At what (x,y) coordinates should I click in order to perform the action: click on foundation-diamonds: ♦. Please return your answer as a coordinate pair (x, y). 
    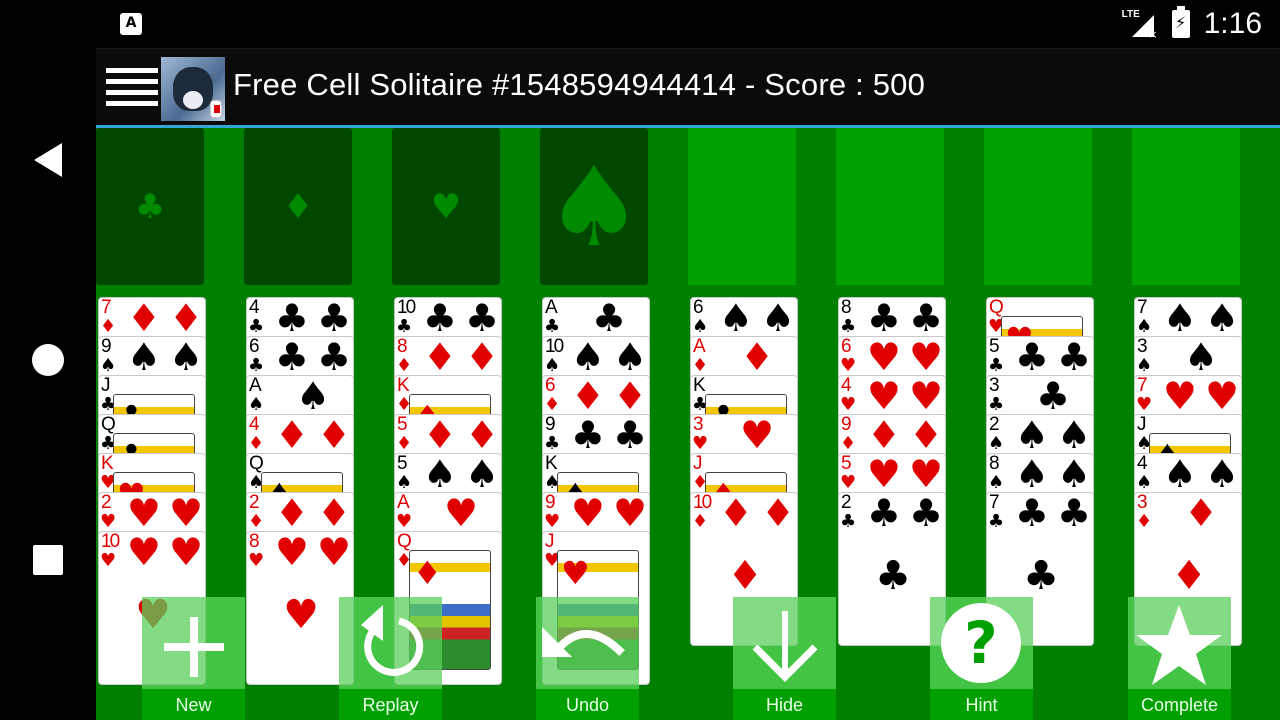
    Looking at the image, I should click on (298, 206).